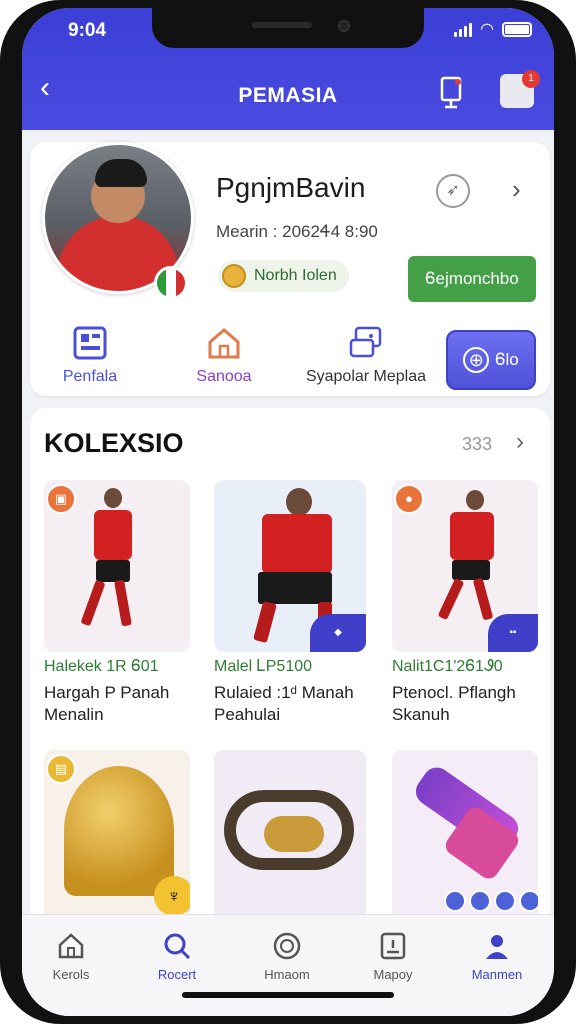 Image resolution: width=576 pixels, height=1024 pixels. I want to click on trophy-icon, so click(287, 946).